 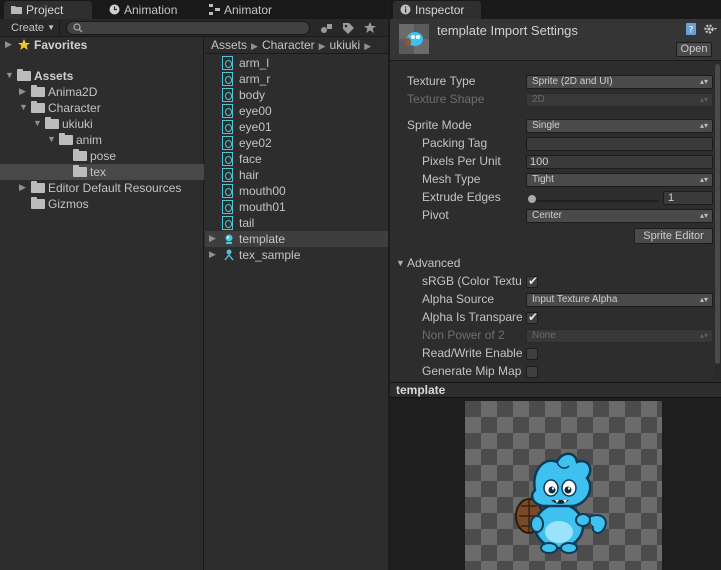 I want to click on alpha-is-transparency-label: Alpha Is Transparency, so click(x=472, y=317).